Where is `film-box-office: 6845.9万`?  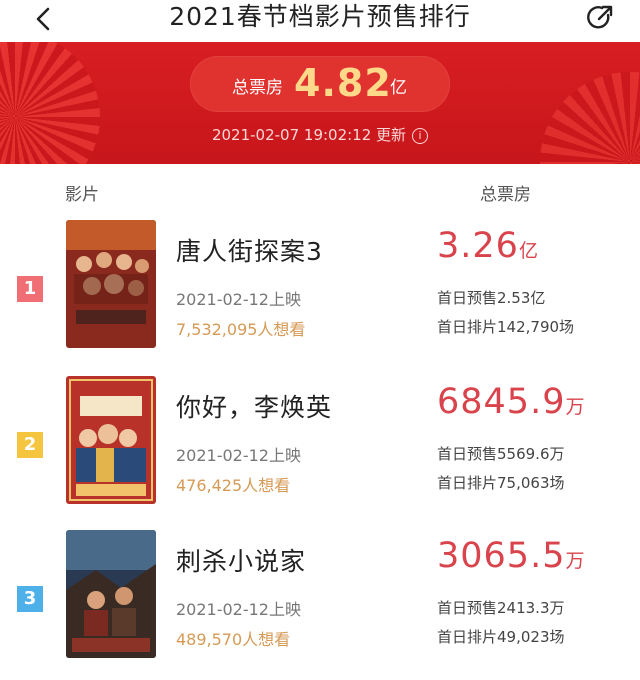
film-box-office: 6845.9万 is located at coordinates (510, 402).